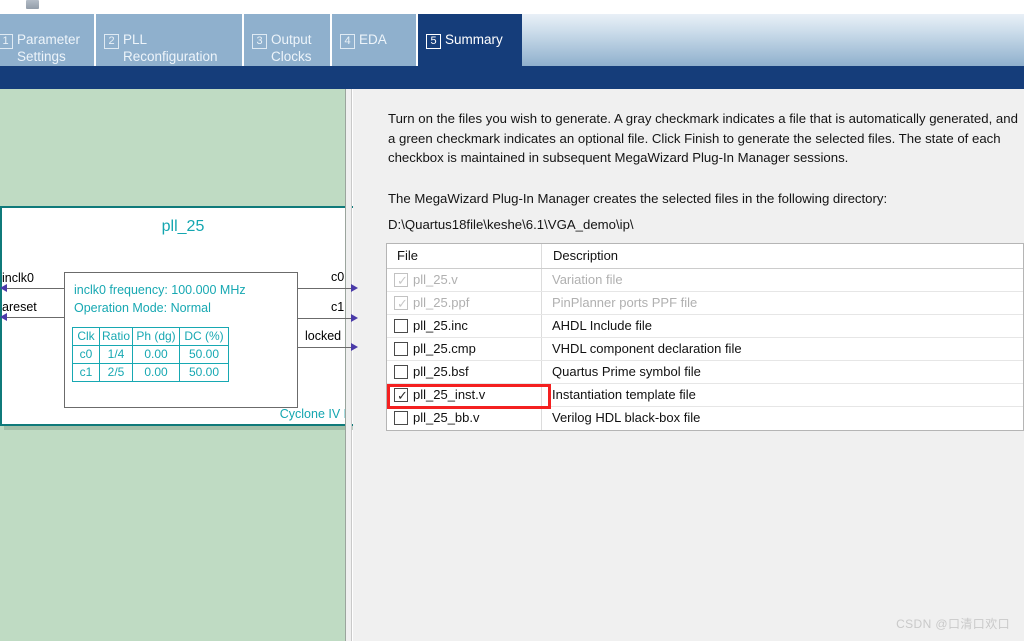 This screenshot has height=641, width=1024. Describe the element at coordinates (315, 414) in the screenshot. I see `symbol-device-label: Cyclone IV E` at that location.